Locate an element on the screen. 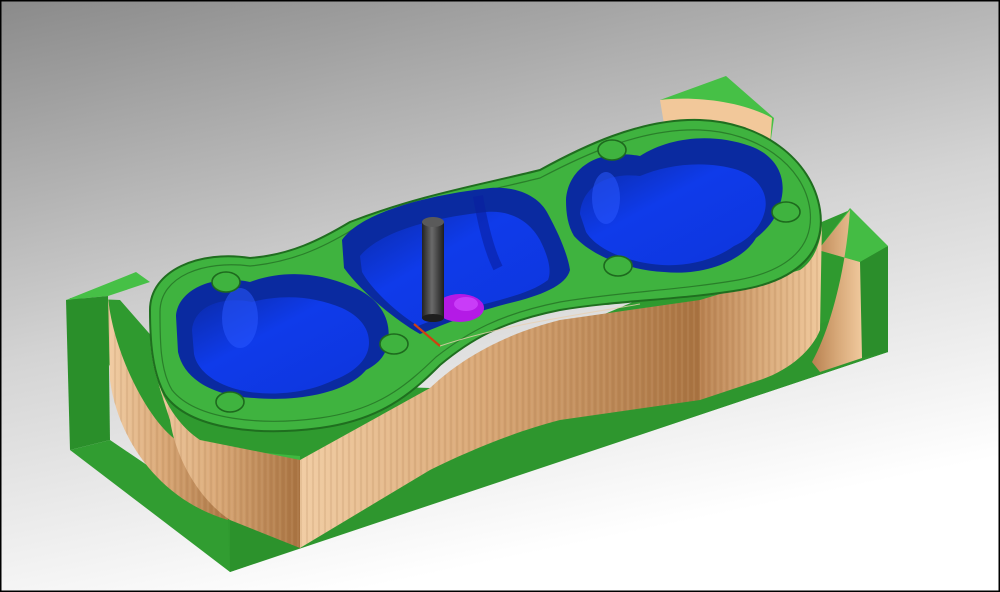 This screenshot has width=1000, height=592. stock-right-front is located at coordinates (874, 302).